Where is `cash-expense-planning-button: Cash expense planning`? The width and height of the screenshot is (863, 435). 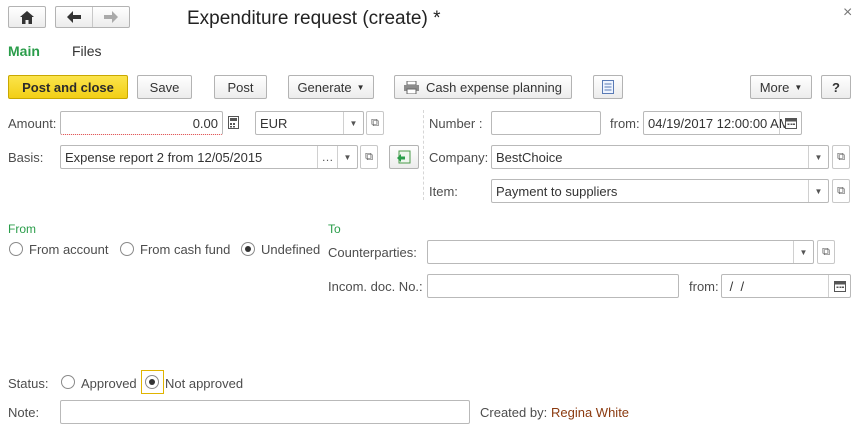 cash-expense-planning-button: Cash expense planning is located at coordinates (483, 87).